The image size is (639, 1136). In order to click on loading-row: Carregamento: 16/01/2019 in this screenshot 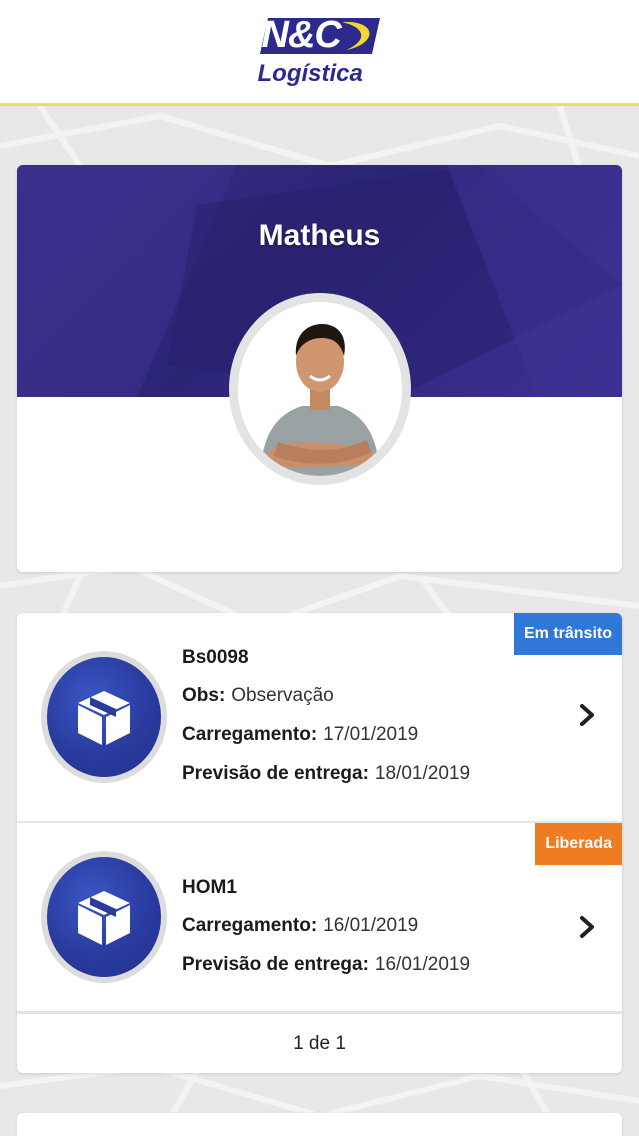, I will do `click(326, 926)`.